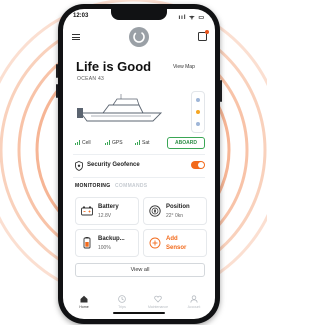 The height and width of the screenshot is (325, 320). I want to click on app-logo-icon, so click(139, 37).